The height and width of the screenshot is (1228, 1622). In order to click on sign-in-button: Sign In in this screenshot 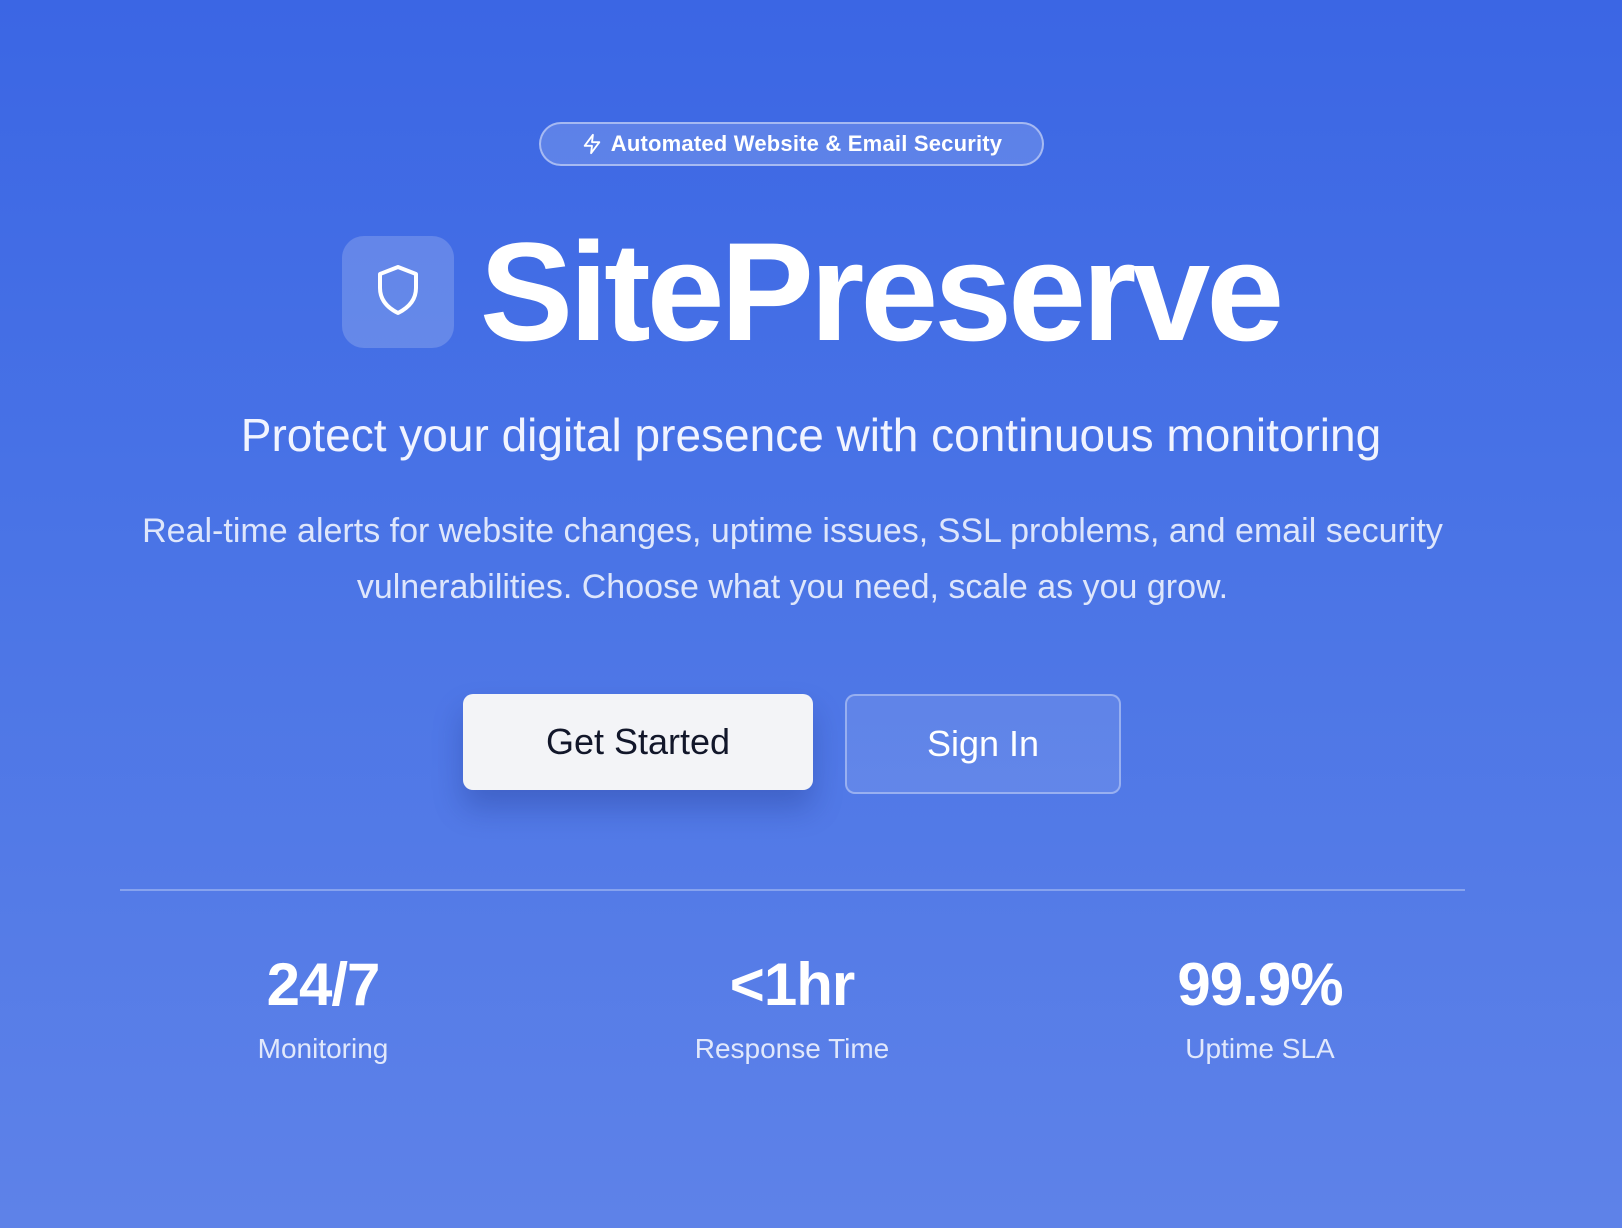, I will do `click(983, 744)`.